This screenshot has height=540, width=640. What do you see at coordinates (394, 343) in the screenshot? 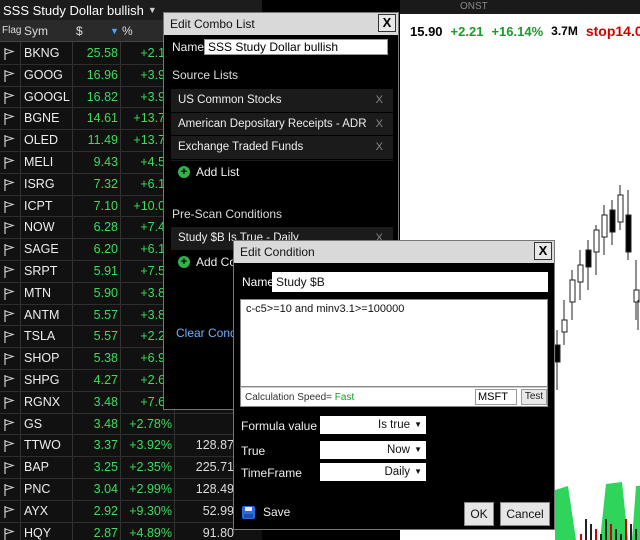
I see `formula-editor: c-c5>=10 and minv3.1>=100000` at bounding box center [394, 343].